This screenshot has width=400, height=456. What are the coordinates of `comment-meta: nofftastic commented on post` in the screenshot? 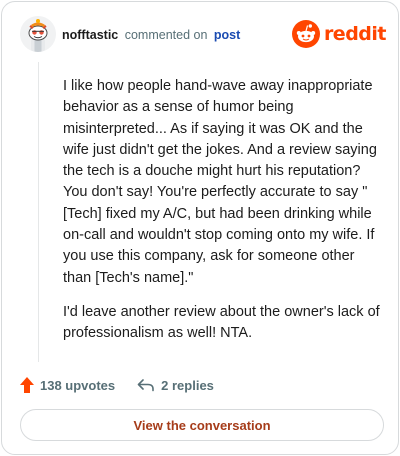 It's located at (151, 35).